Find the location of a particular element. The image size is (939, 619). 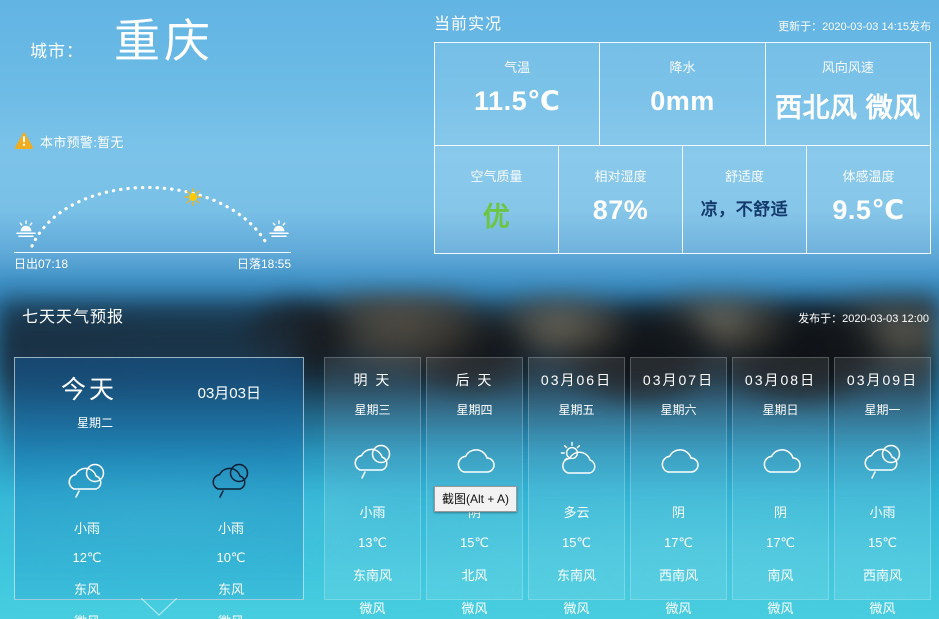

sunset-icon is located at coordinates (279, 229).